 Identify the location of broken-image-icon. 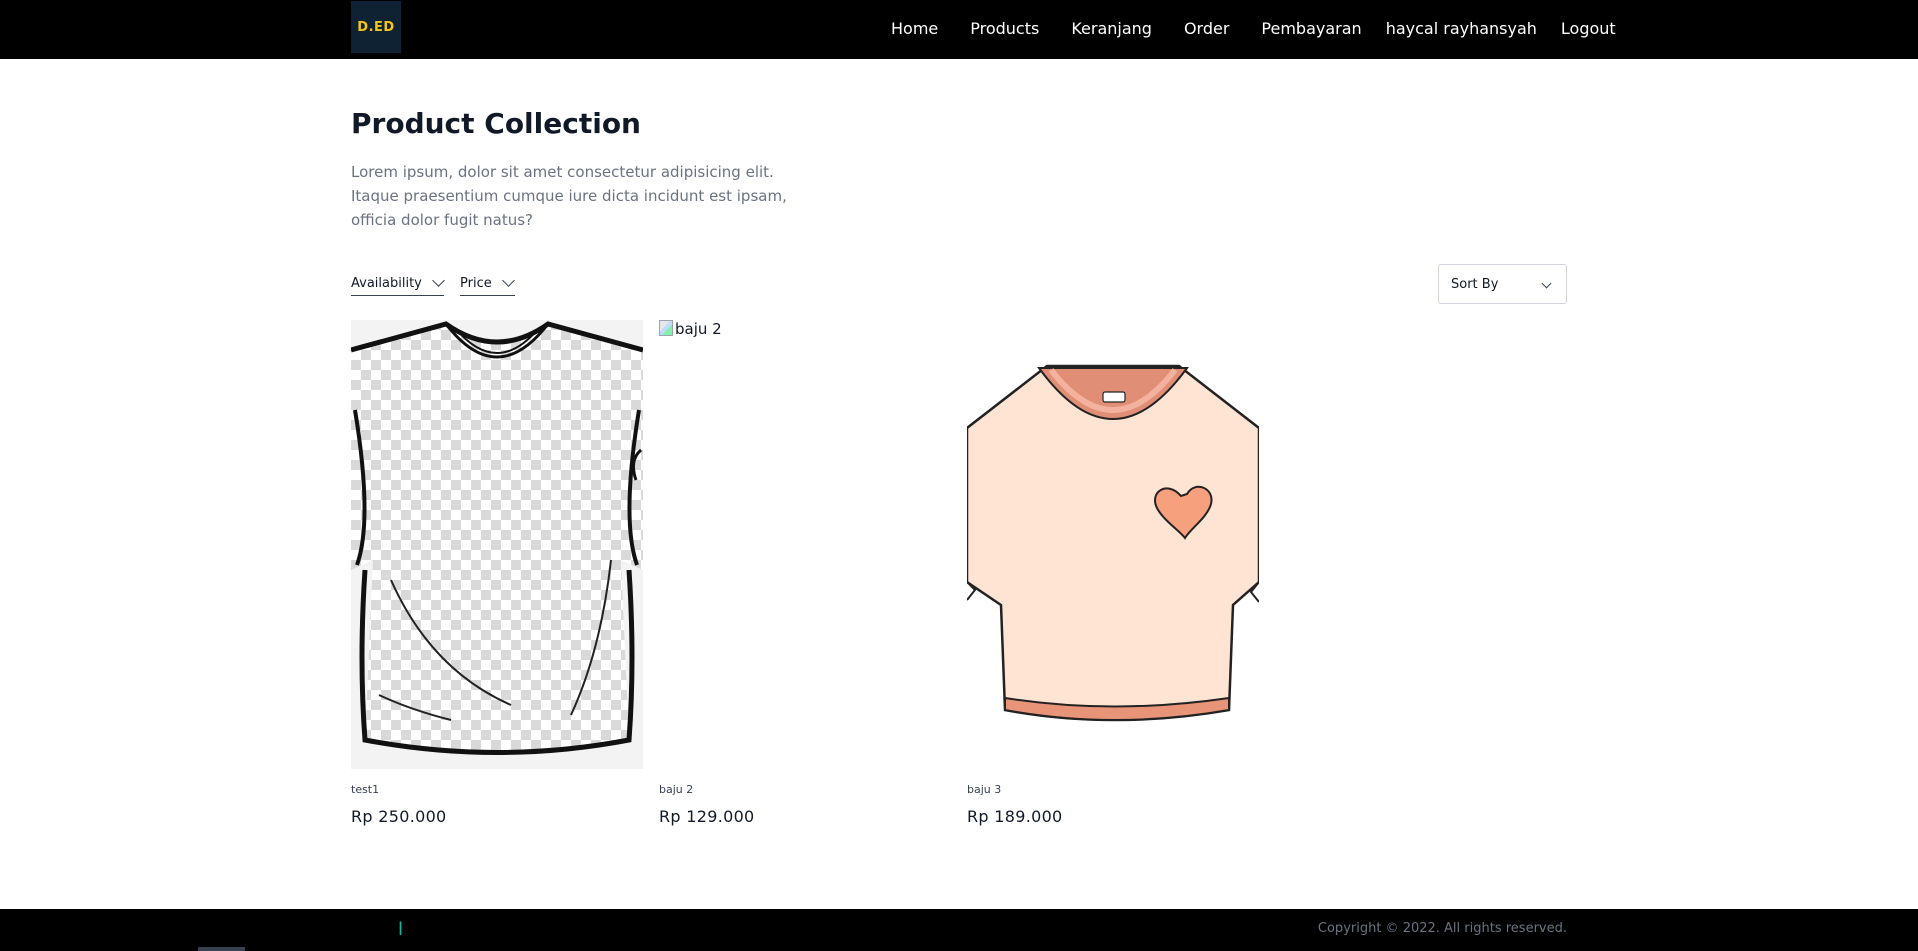
(666, 328).